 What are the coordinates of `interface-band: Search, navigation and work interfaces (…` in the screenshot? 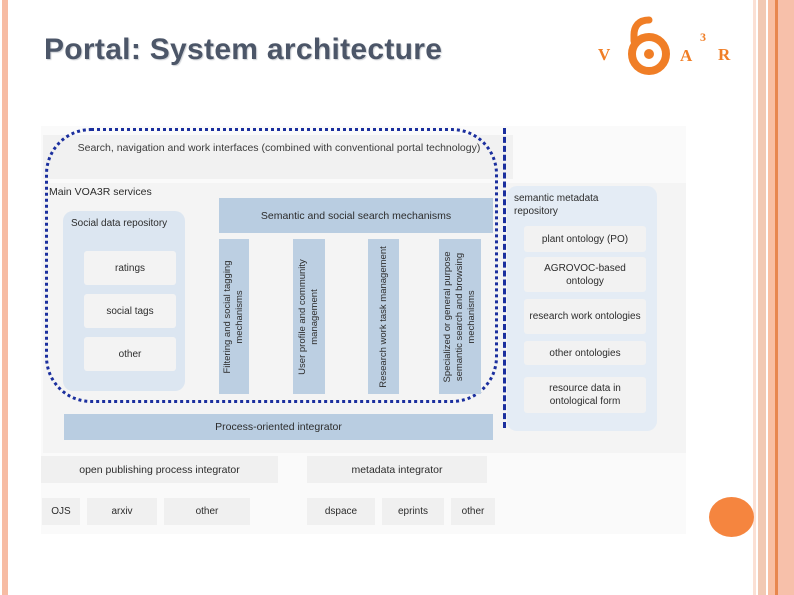 It's located at (278, 157).